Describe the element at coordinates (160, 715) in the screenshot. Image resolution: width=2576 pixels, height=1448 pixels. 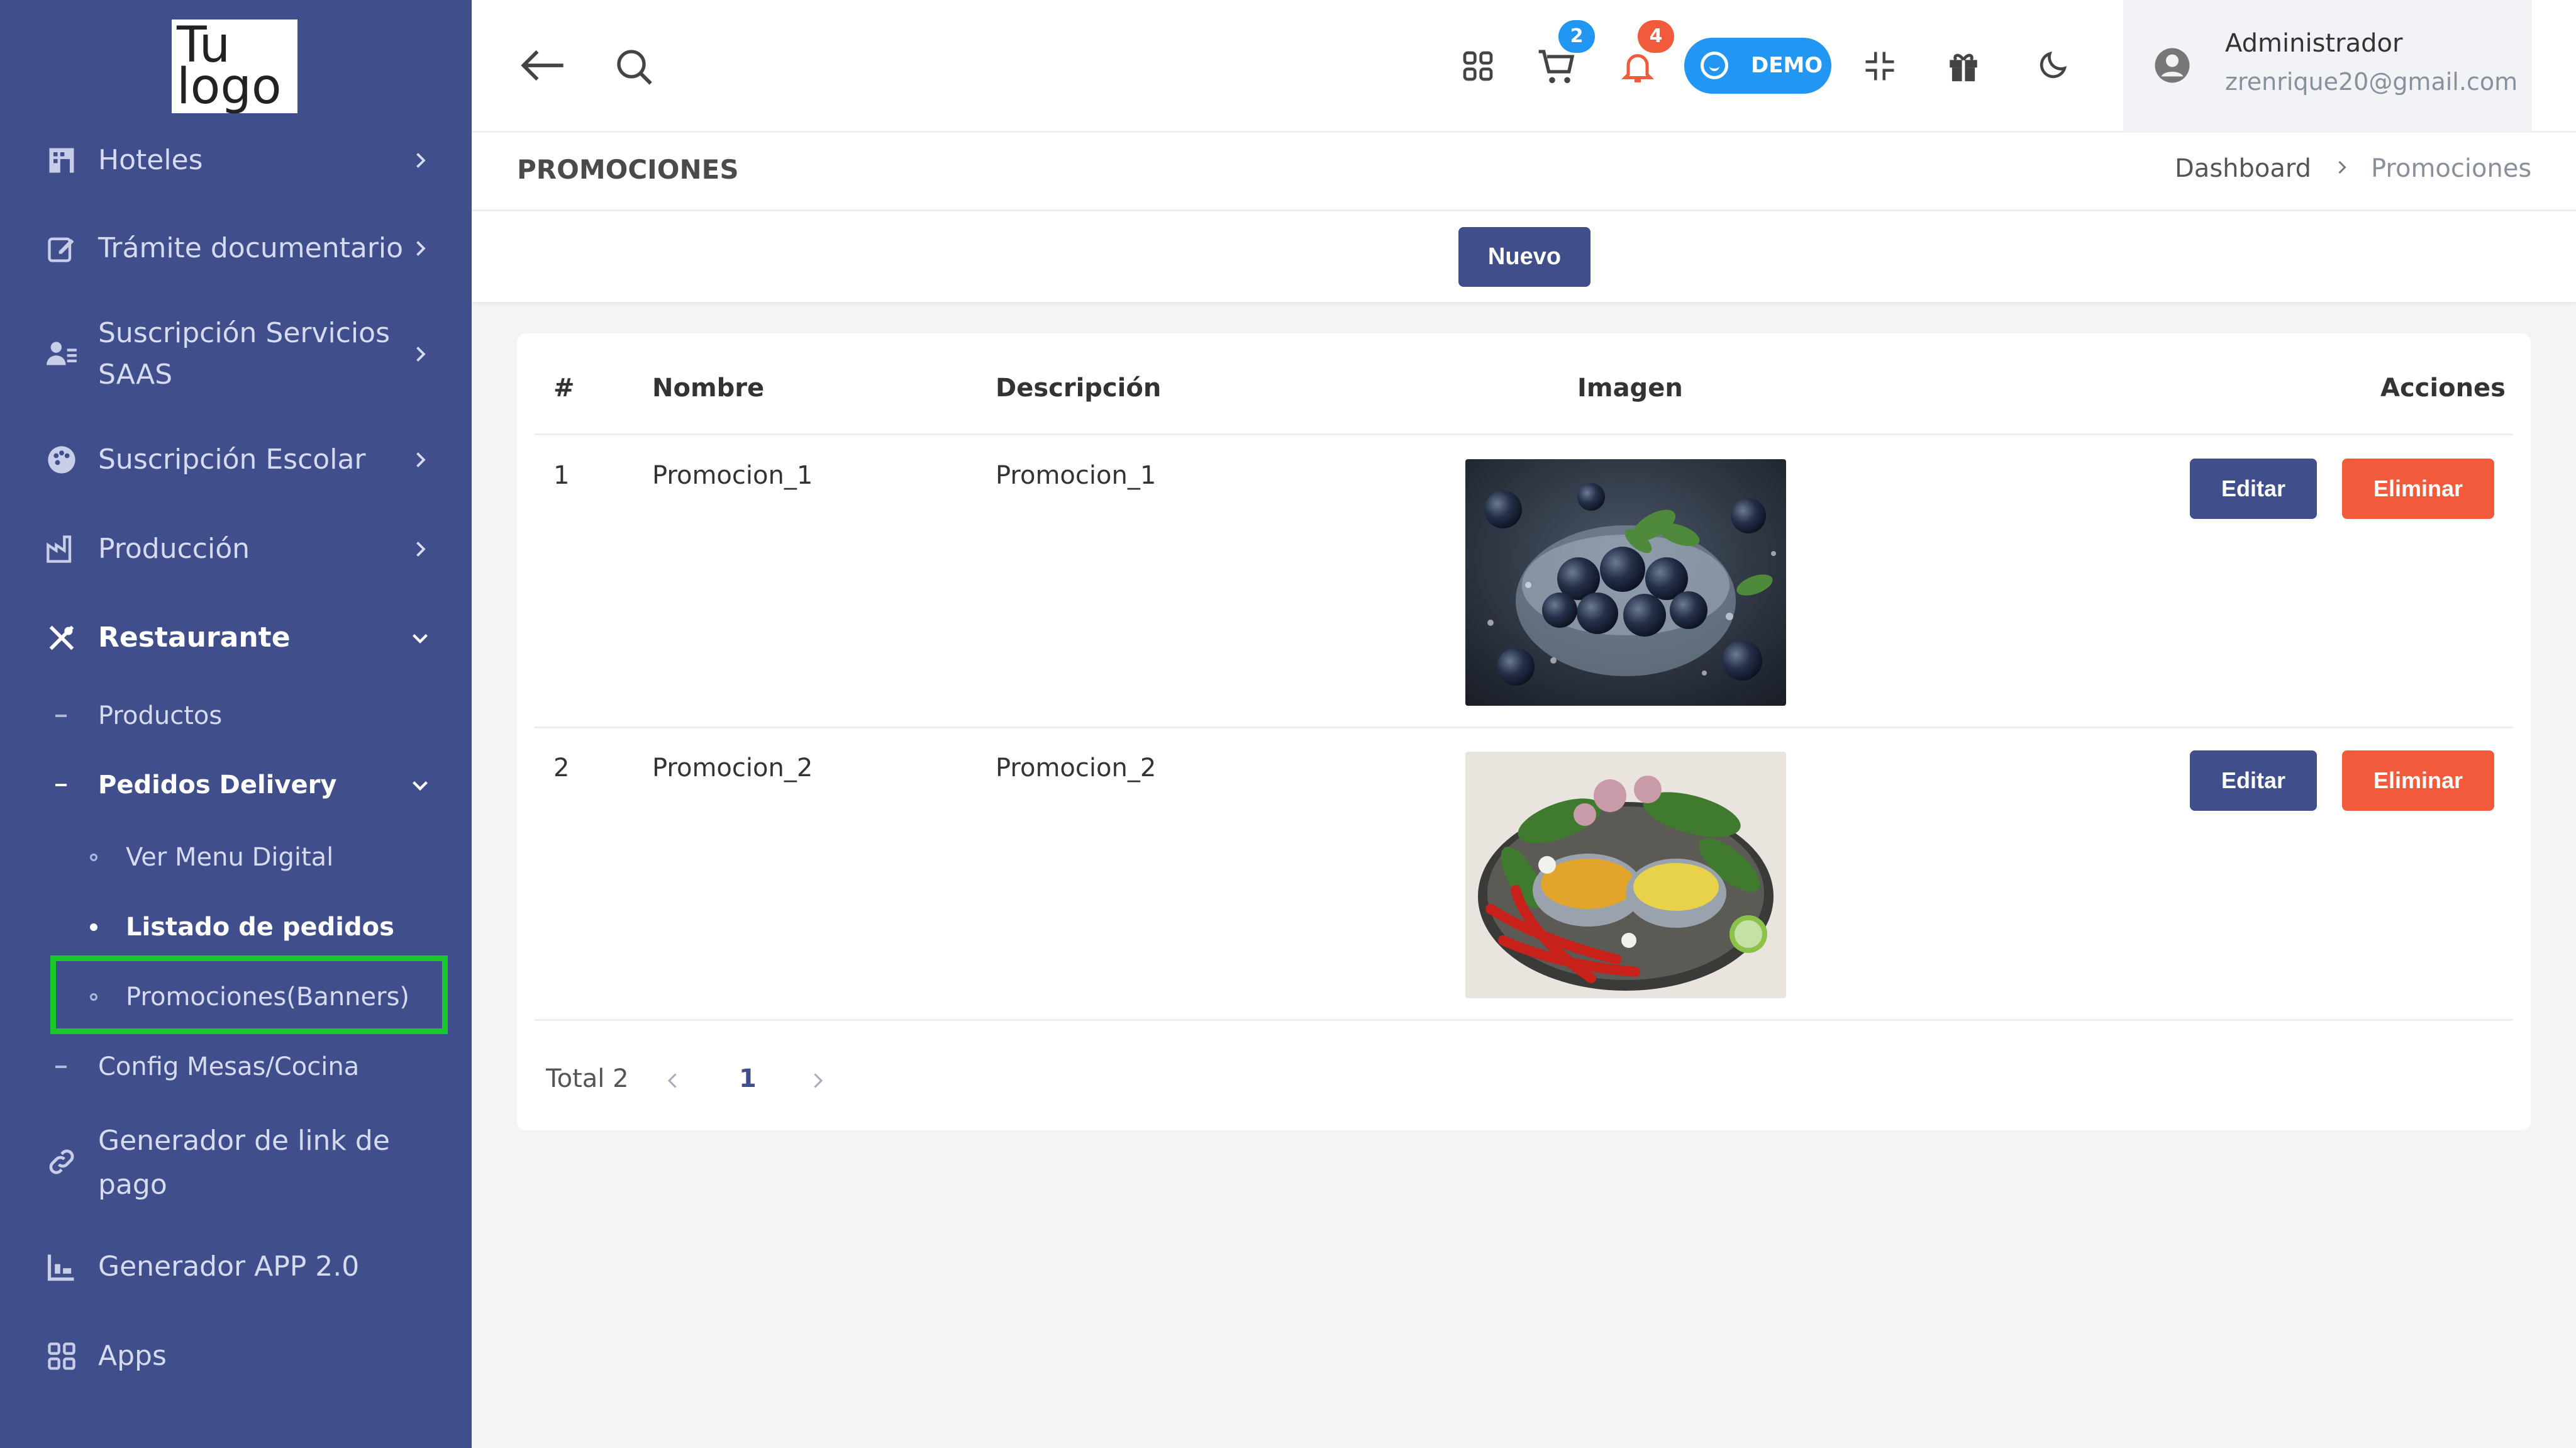
I see `sidebar-item-label: Productos` at that location.